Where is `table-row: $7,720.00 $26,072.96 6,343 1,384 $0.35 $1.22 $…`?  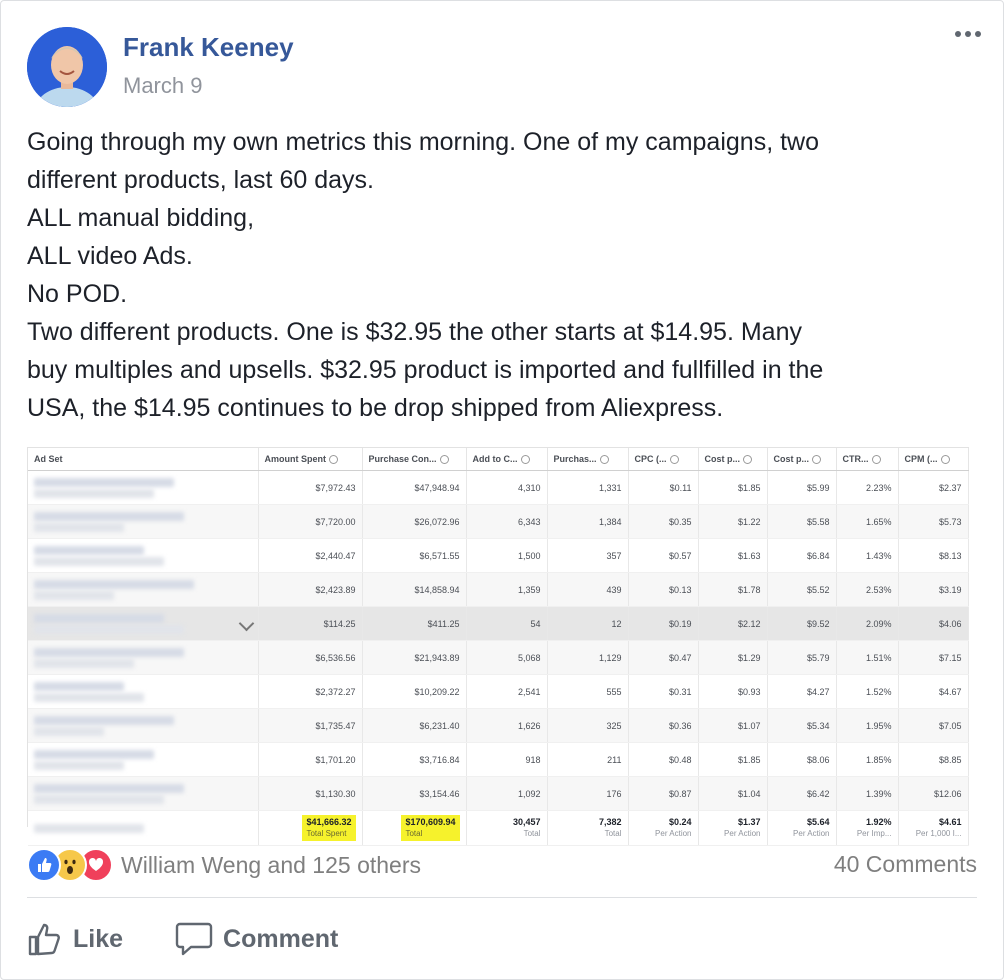 table-row: $7,720.00 $26,072.96 6,343 1,384 $0.35 $1.22 $… is located at coordinates (498, 521).